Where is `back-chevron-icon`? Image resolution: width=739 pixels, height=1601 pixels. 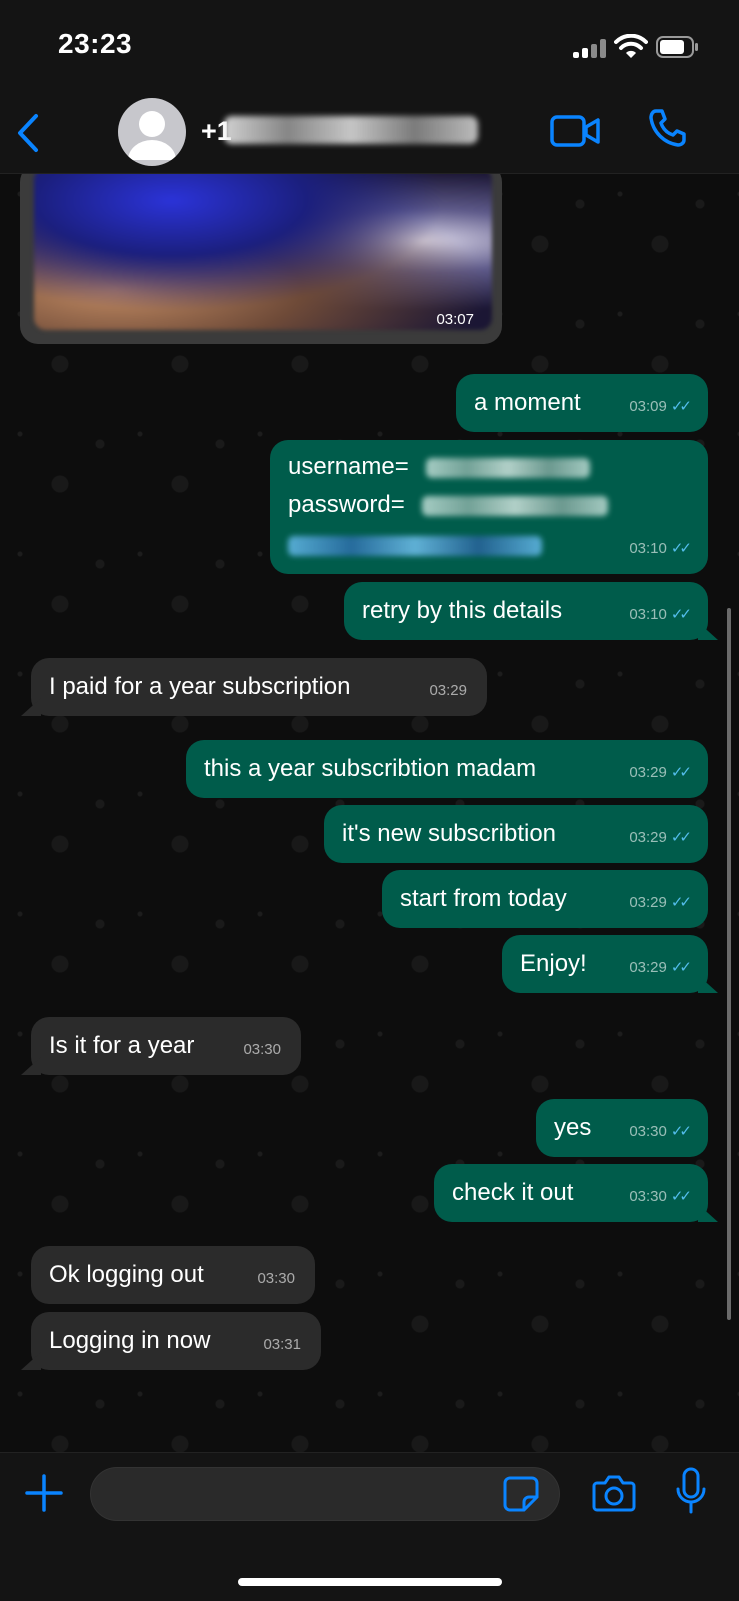 back-chevron-icon is located at coordinates (29, 133).